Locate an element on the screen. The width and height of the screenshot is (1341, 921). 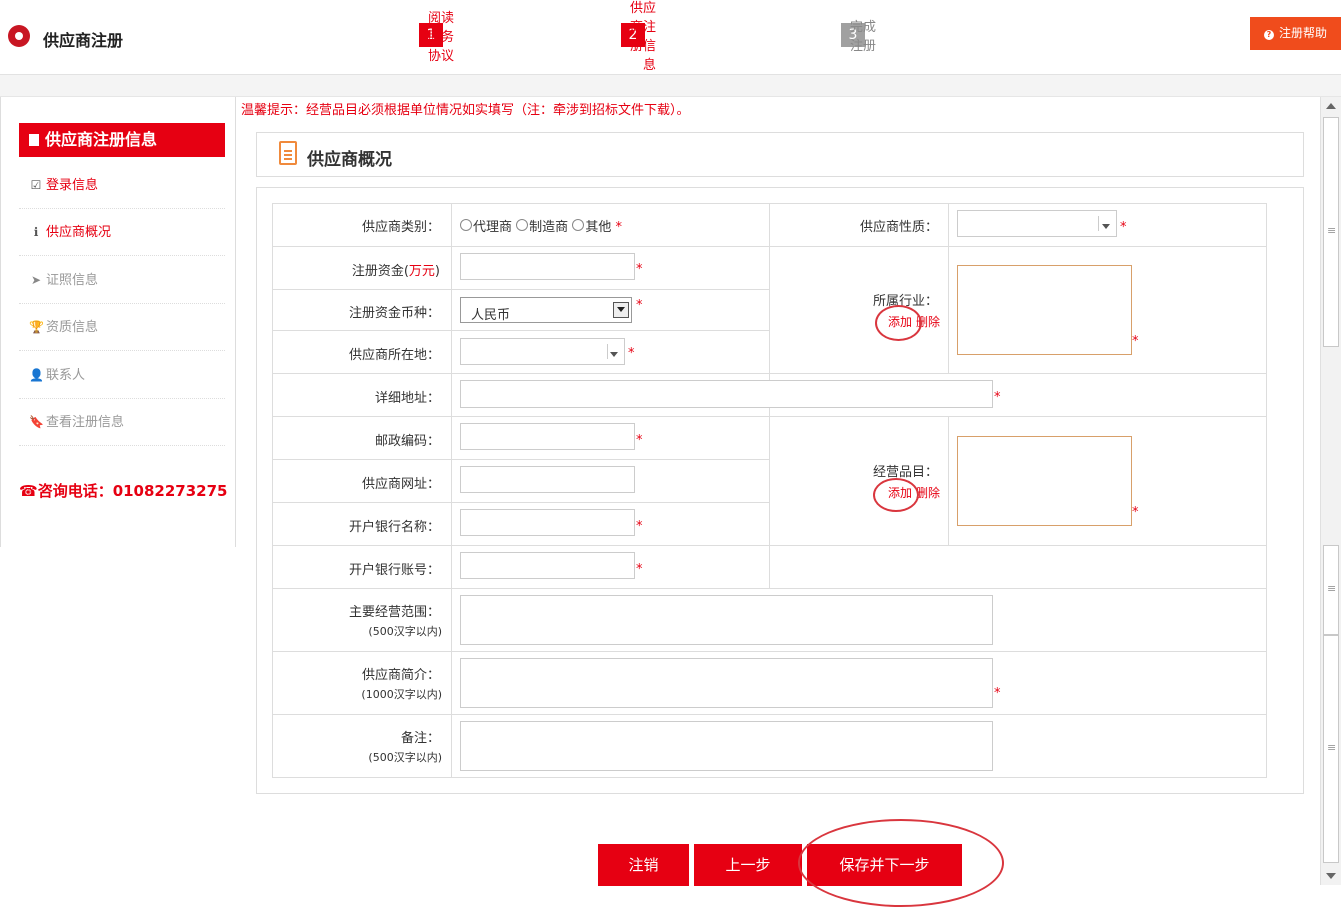
address-input is located at coordinates (726, 394).